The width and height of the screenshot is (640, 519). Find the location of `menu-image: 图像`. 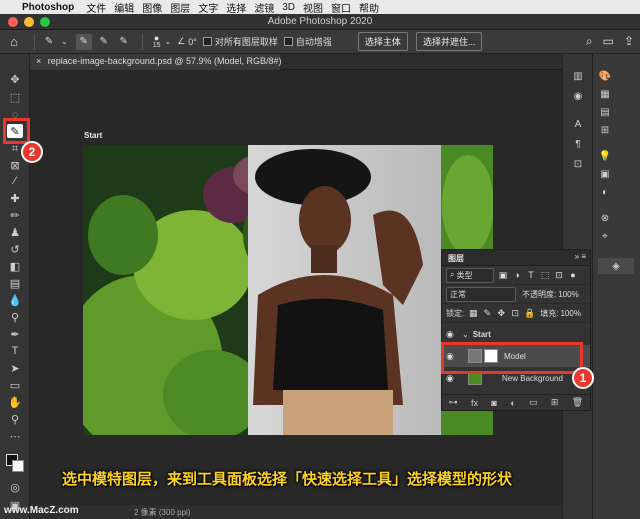

menu-image: 图像 is located at coordinates (156, 7).